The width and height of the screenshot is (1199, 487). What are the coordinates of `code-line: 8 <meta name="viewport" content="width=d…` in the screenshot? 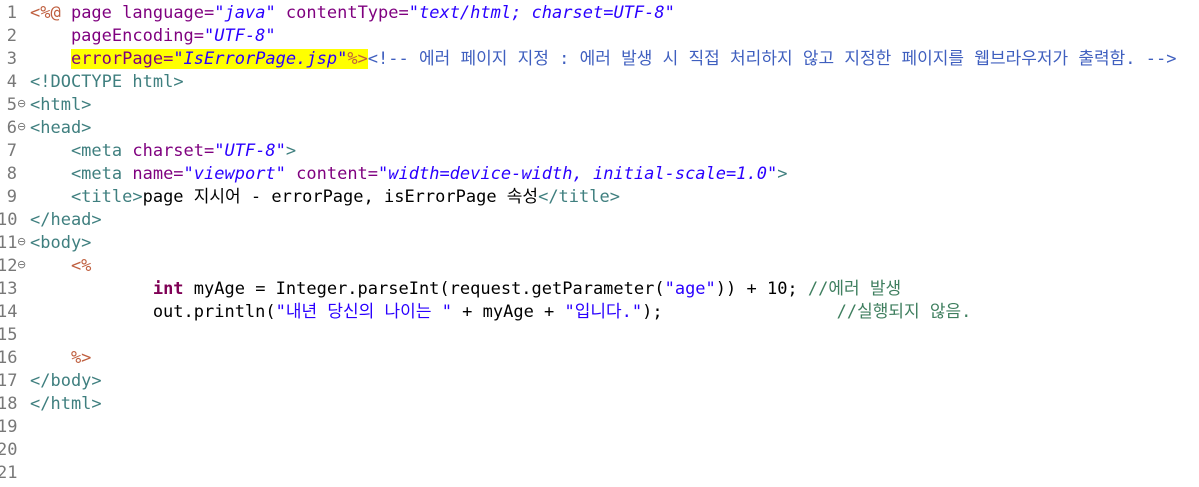 It's located at (599, 174).